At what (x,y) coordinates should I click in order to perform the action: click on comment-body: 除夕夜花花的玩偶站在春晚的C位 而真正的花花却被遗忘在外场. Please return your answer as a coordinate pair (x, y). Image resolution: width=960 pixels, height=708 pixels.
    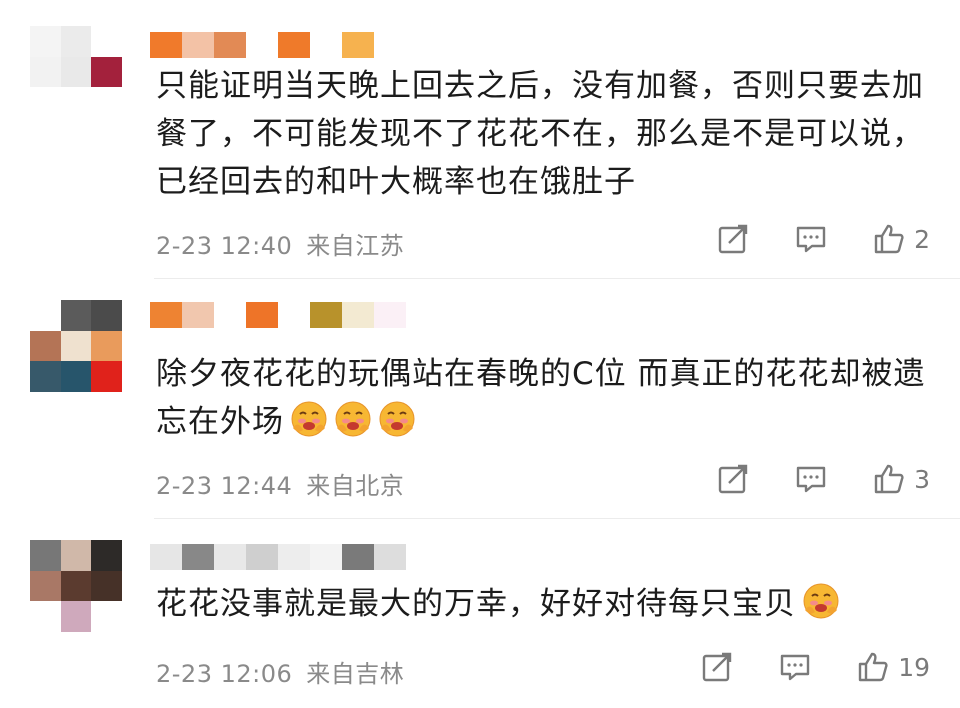
    Looking at the image, I should click on (541, 398).